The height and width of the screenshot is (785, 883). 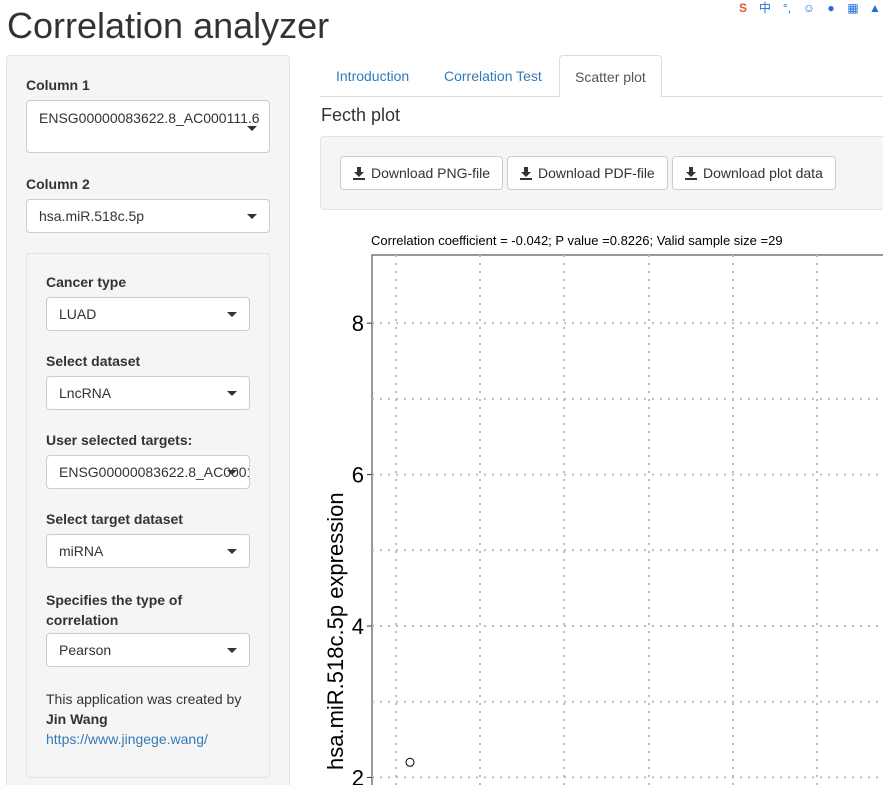 I want to click on y-tick-label: 4, so click(x=358, y=626).